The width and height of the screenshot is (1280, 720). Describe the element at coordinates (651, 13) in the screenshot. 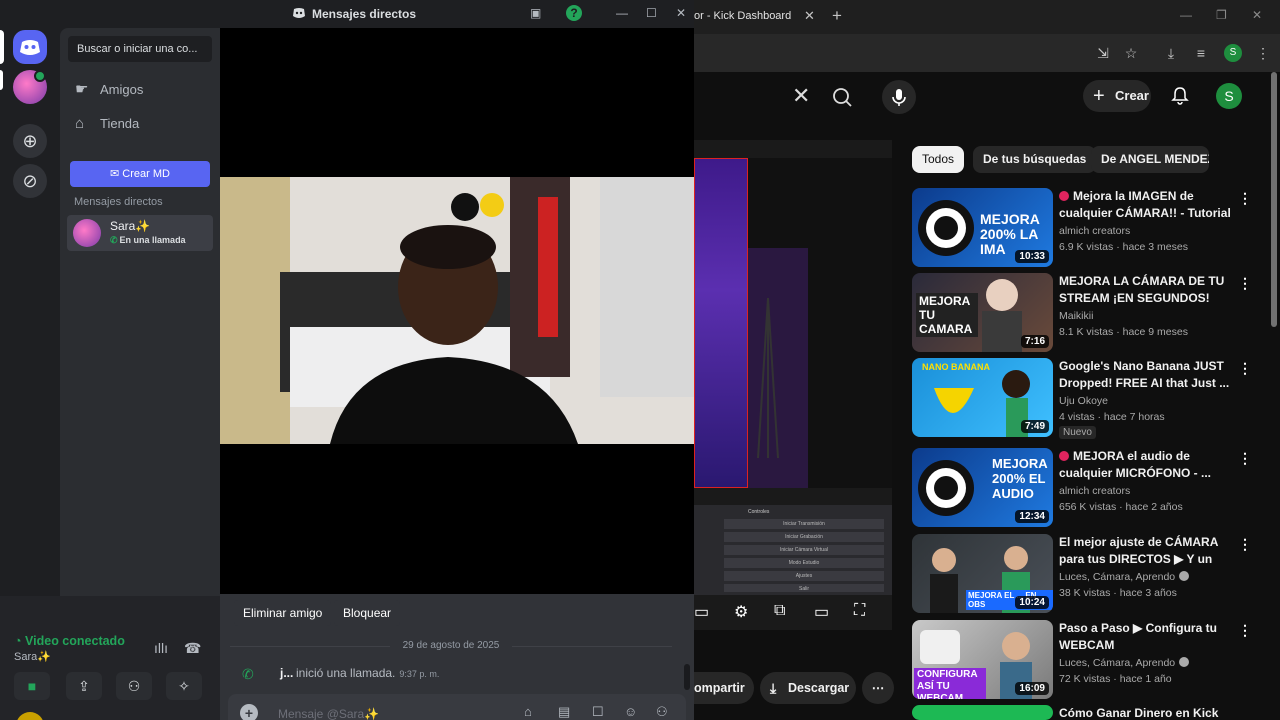

I see `maximize-icon: ☐` at that location.